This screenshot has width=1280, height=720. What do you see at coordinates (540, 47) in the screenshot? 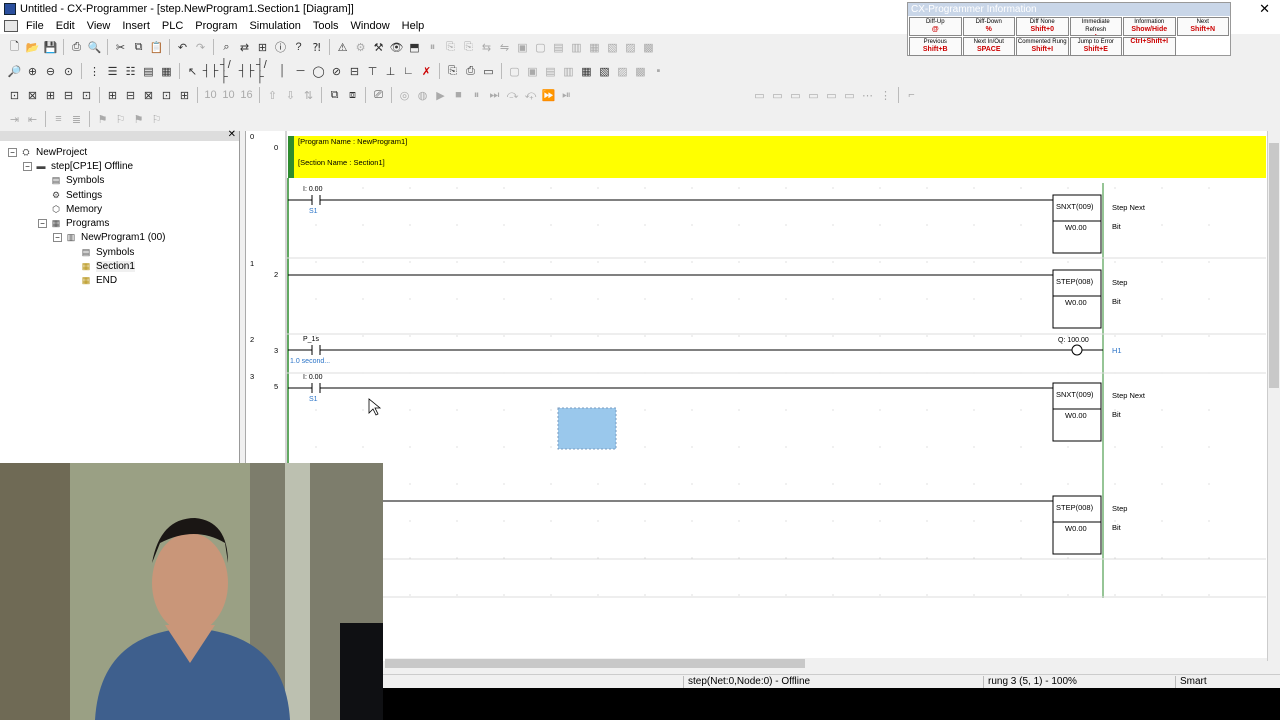
I see `force-off-icon: ▢` at bounding box center [540, 47].